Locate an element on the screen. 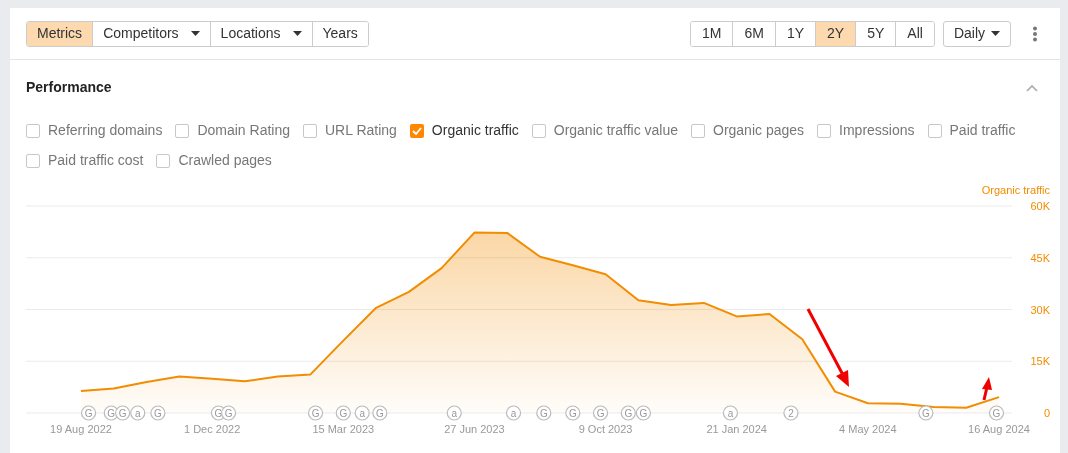 Image resolution: width=1068 pixels, height=453 pixels. checkbox-label: Crawled pages is located at coordinates (225, 160).